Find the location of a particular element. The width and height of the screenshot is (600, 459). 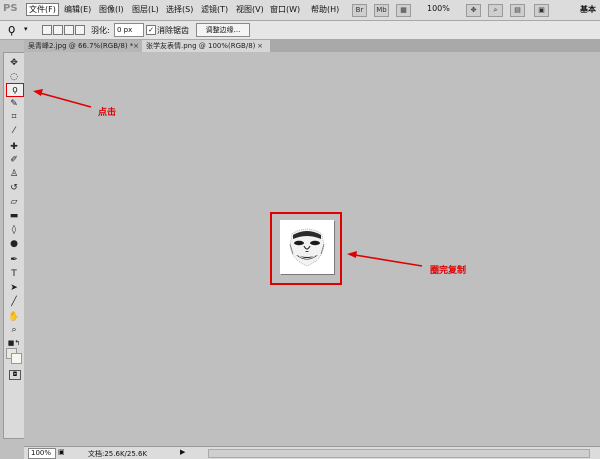

arrow-to-document-line is located at coordinates (388, 260).